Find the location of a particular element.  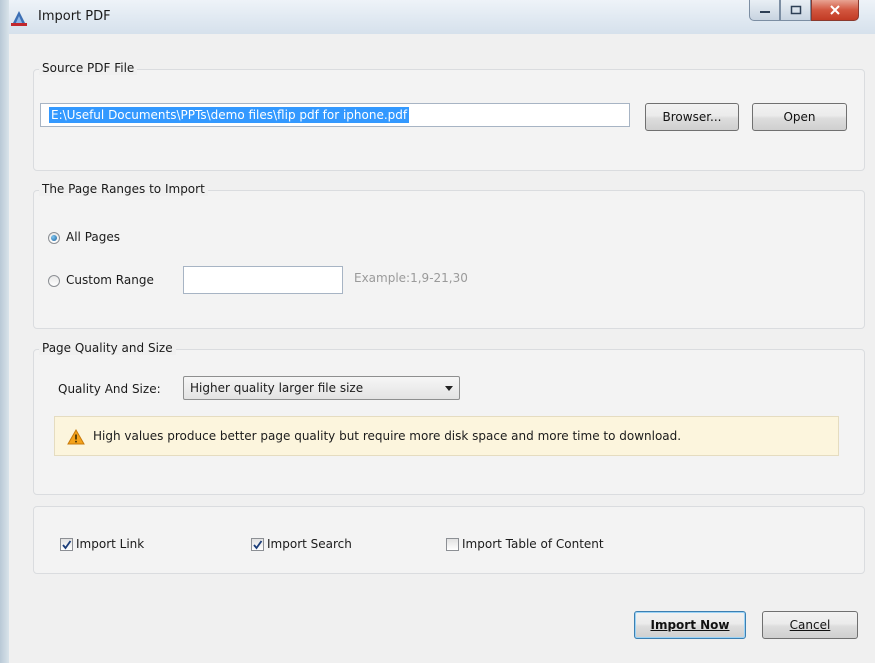

all-pages-label: All Pages is located at coordinates (93, 237).